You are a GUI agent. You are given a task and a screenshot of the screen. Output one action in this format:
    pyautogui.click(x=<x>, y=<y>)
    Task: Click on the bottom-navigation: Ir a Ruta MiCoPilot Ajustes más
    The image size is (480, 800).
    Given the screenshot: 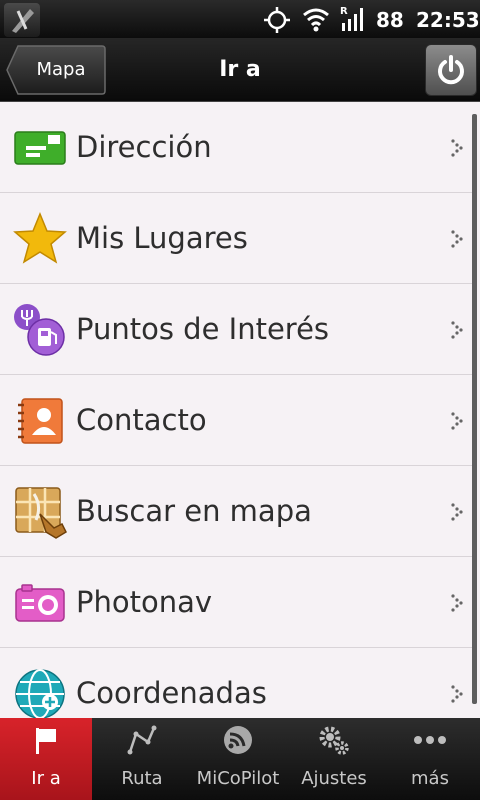 What is the action you would take?
    pyautogui.click(x=240, y=759)
    